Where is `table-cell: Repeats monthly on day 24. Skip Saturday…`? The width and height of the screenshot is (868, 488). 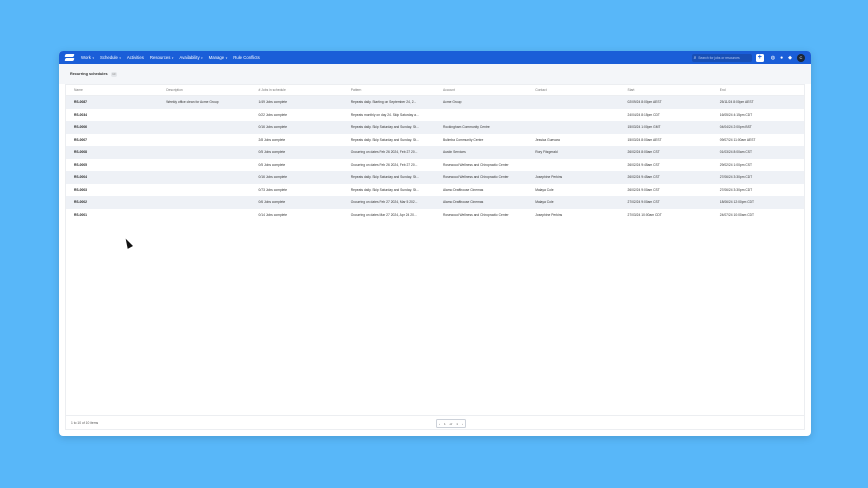
table-cell: Repeats monthly on day 24. Skip Saturday… is located at coordinates (384, 114).